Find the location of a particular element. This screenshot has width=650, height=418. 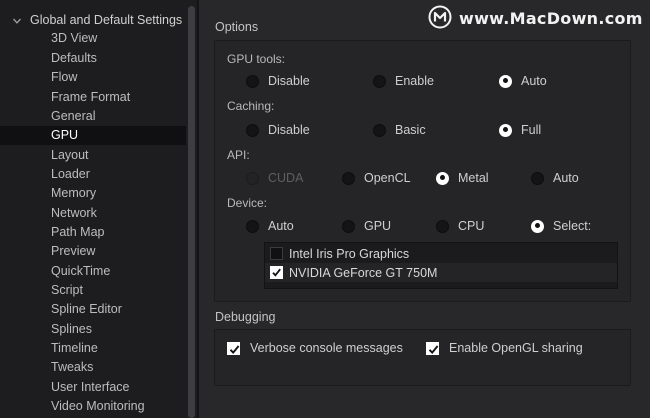

api-auto-radio: Auto is located at coordinates (555, 178).